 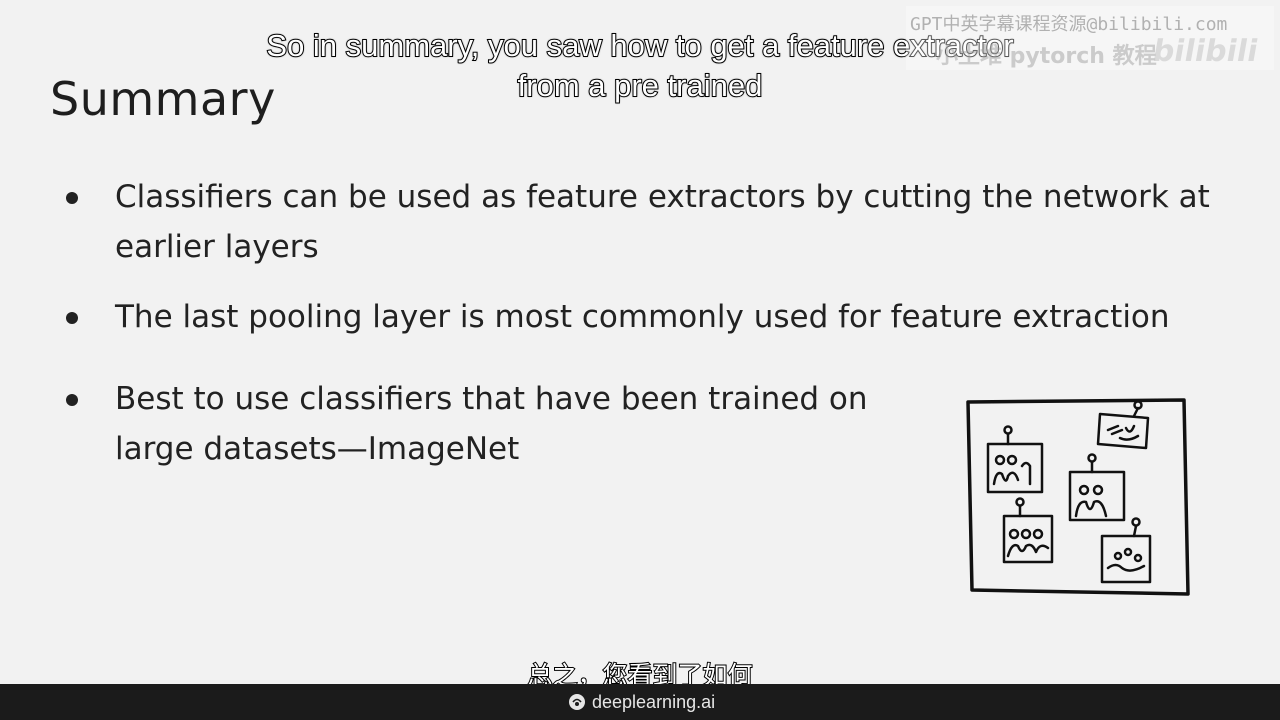 What do you see at coordinates (1078, 497) in the screenshot?
I see `framed-board-of-photos-illustration` at bounding box center [1078, 497].